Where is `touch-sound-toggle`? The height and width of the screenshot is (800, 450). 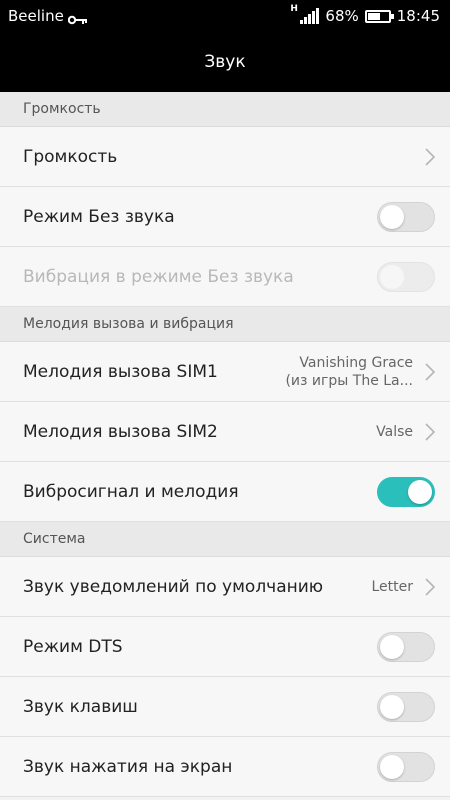
touch-sound-toggle is located at coordinates (406, 766).